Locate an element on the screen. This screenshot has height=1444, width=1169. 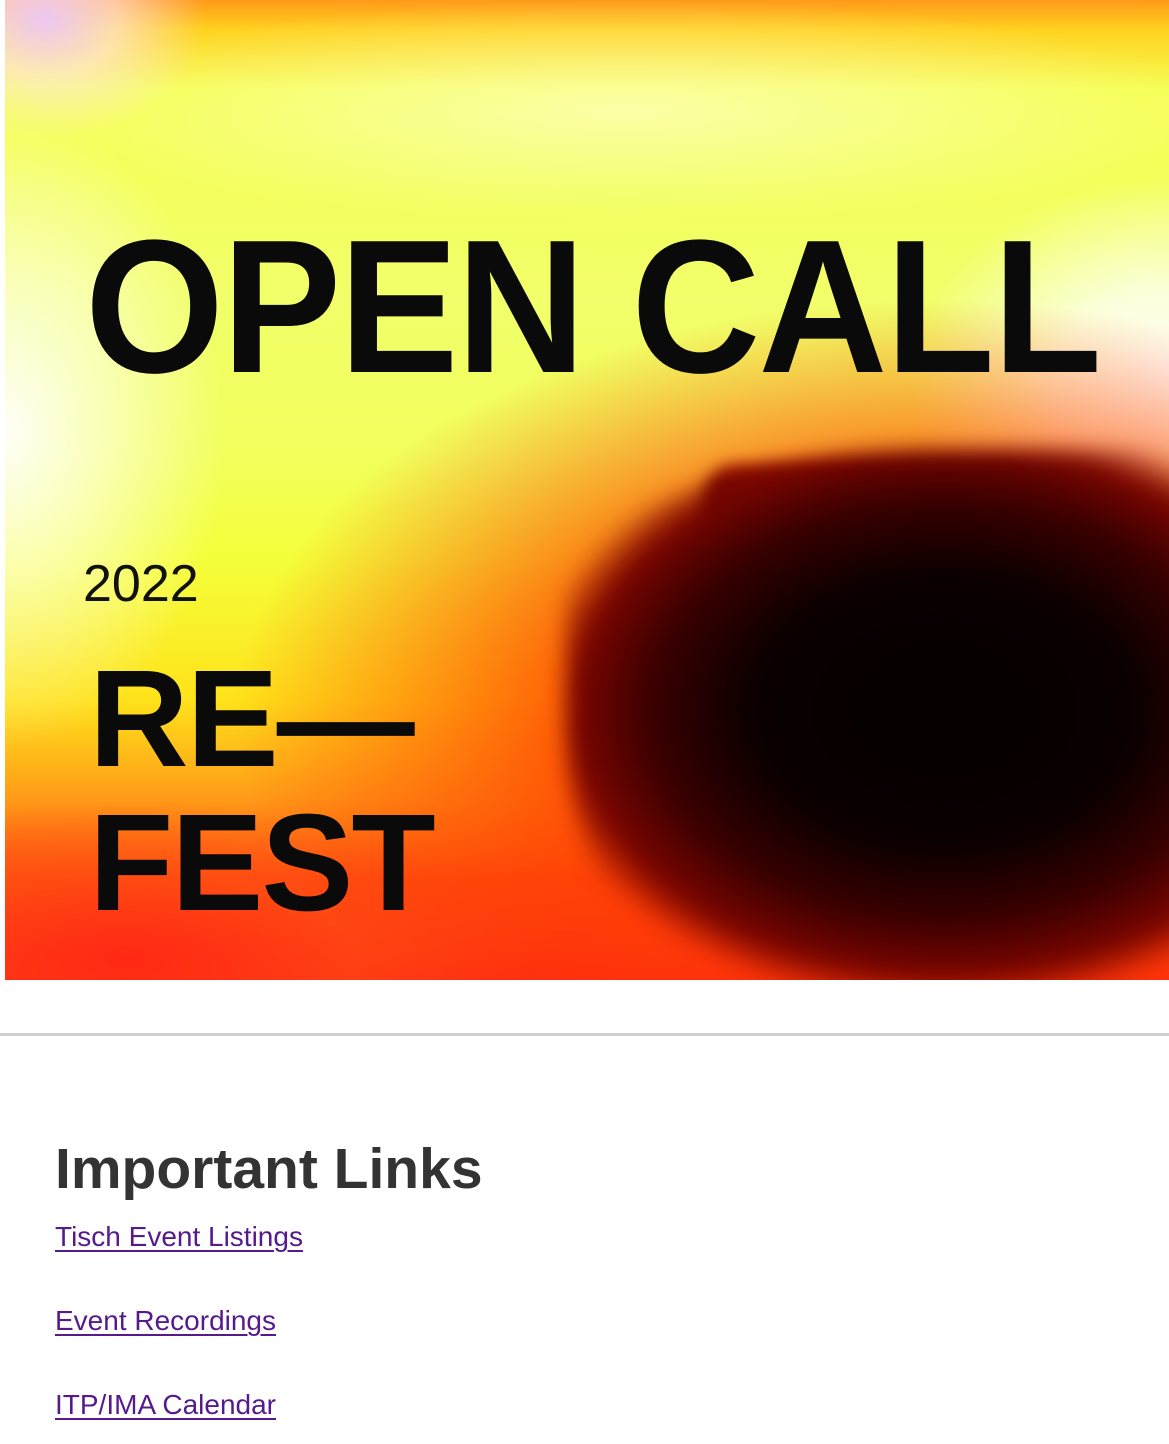
link-itp-ima-calendar: ITP/IMA Calendar is located at coordinates (165, 1404).